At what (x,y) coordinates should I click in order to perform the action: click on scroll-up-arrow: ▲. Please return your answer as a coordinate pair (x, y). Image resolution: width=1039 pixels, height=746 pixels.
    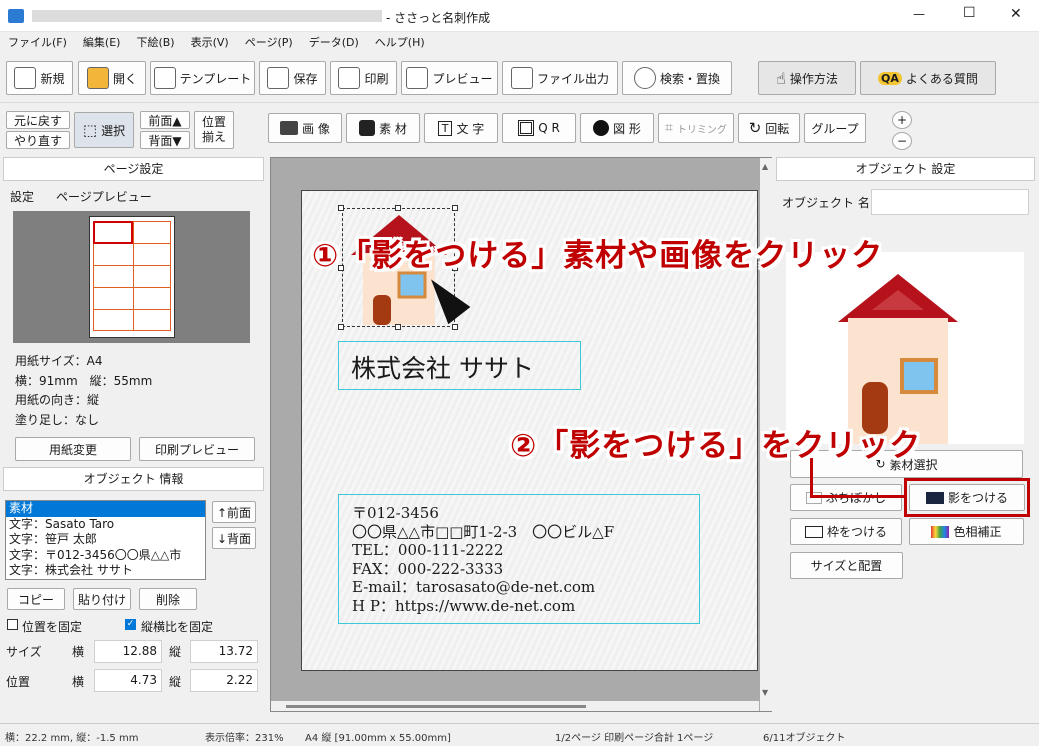
    Looking at the image, I should click on (765, 166).